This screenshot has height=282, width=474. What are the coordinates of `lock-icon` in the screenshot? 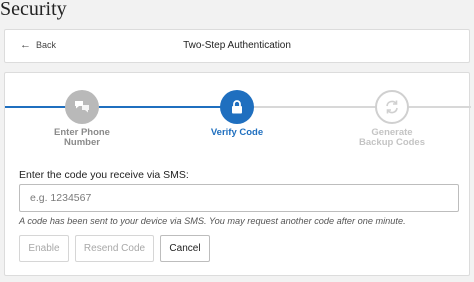 It's located at (237, 107).